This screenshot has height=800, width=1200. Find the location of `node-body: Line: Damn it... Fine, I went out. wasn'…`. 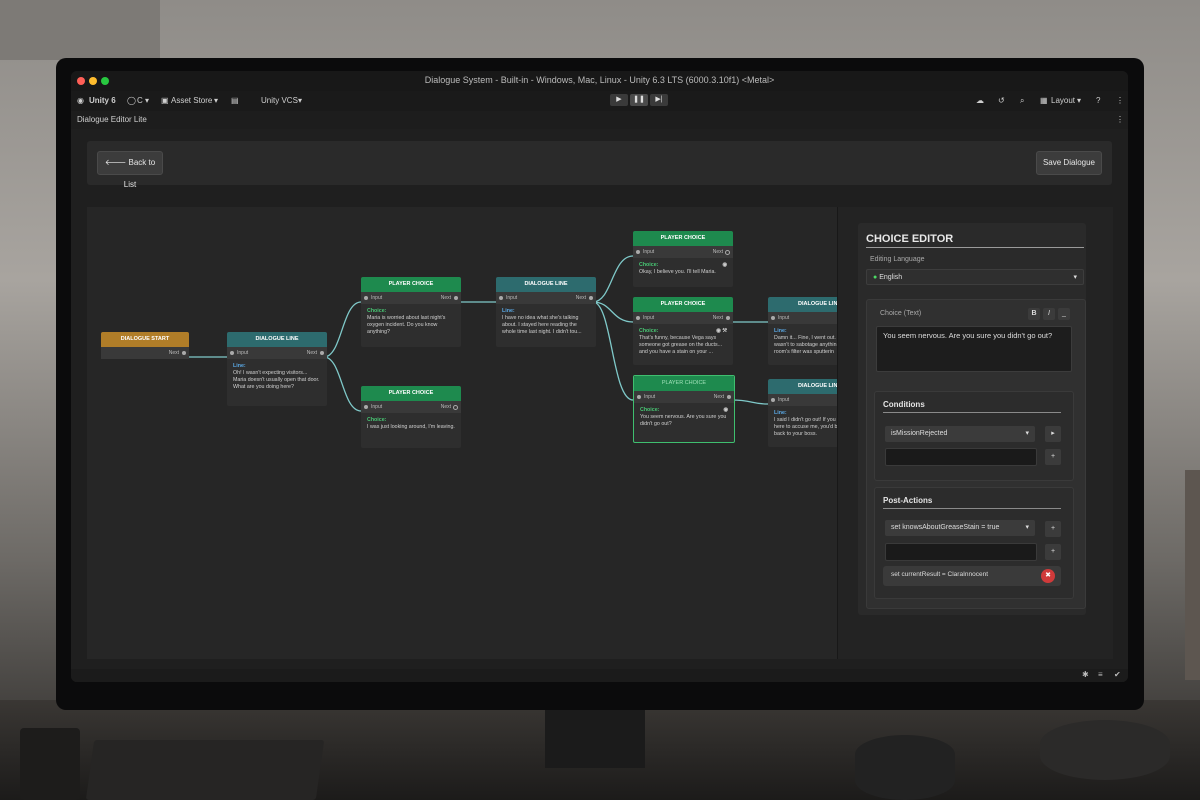

node-body: Line: Damn it... Fine, I went out. wasn'… is located at coordinates (808, 342).